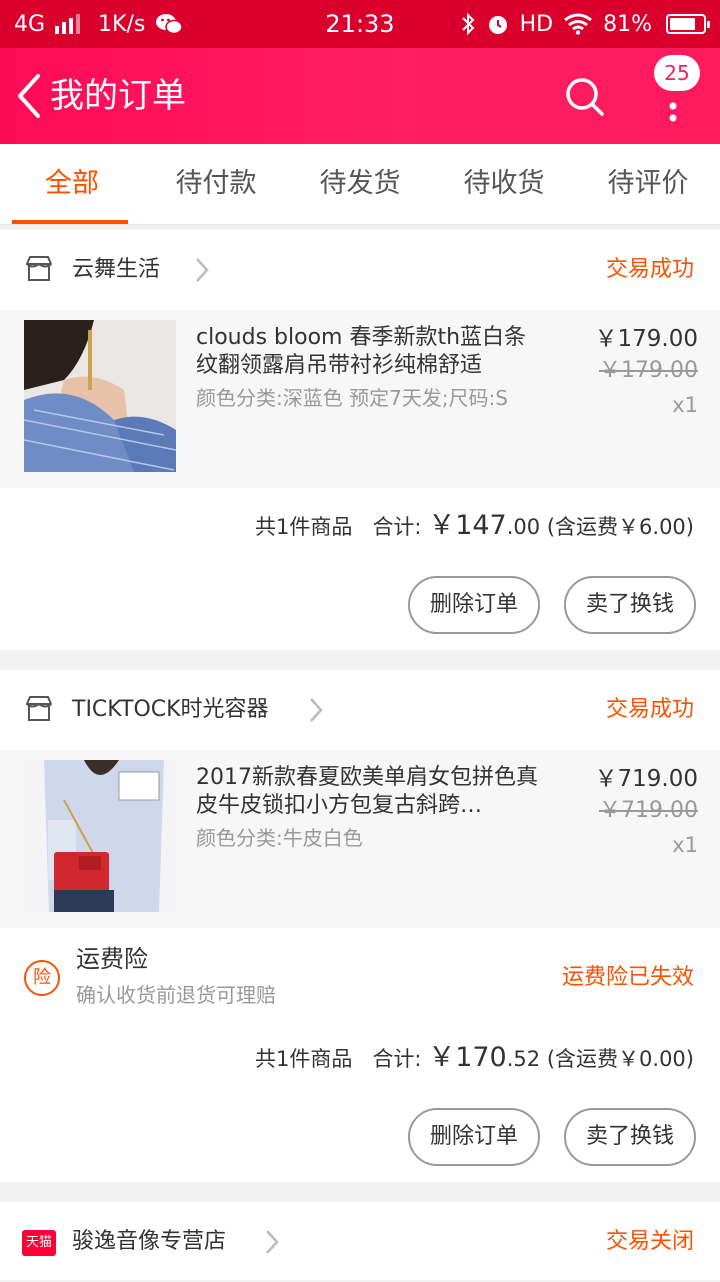 The image size is (720, 1282). I want to click on wechat-icon, so click(170, 24).